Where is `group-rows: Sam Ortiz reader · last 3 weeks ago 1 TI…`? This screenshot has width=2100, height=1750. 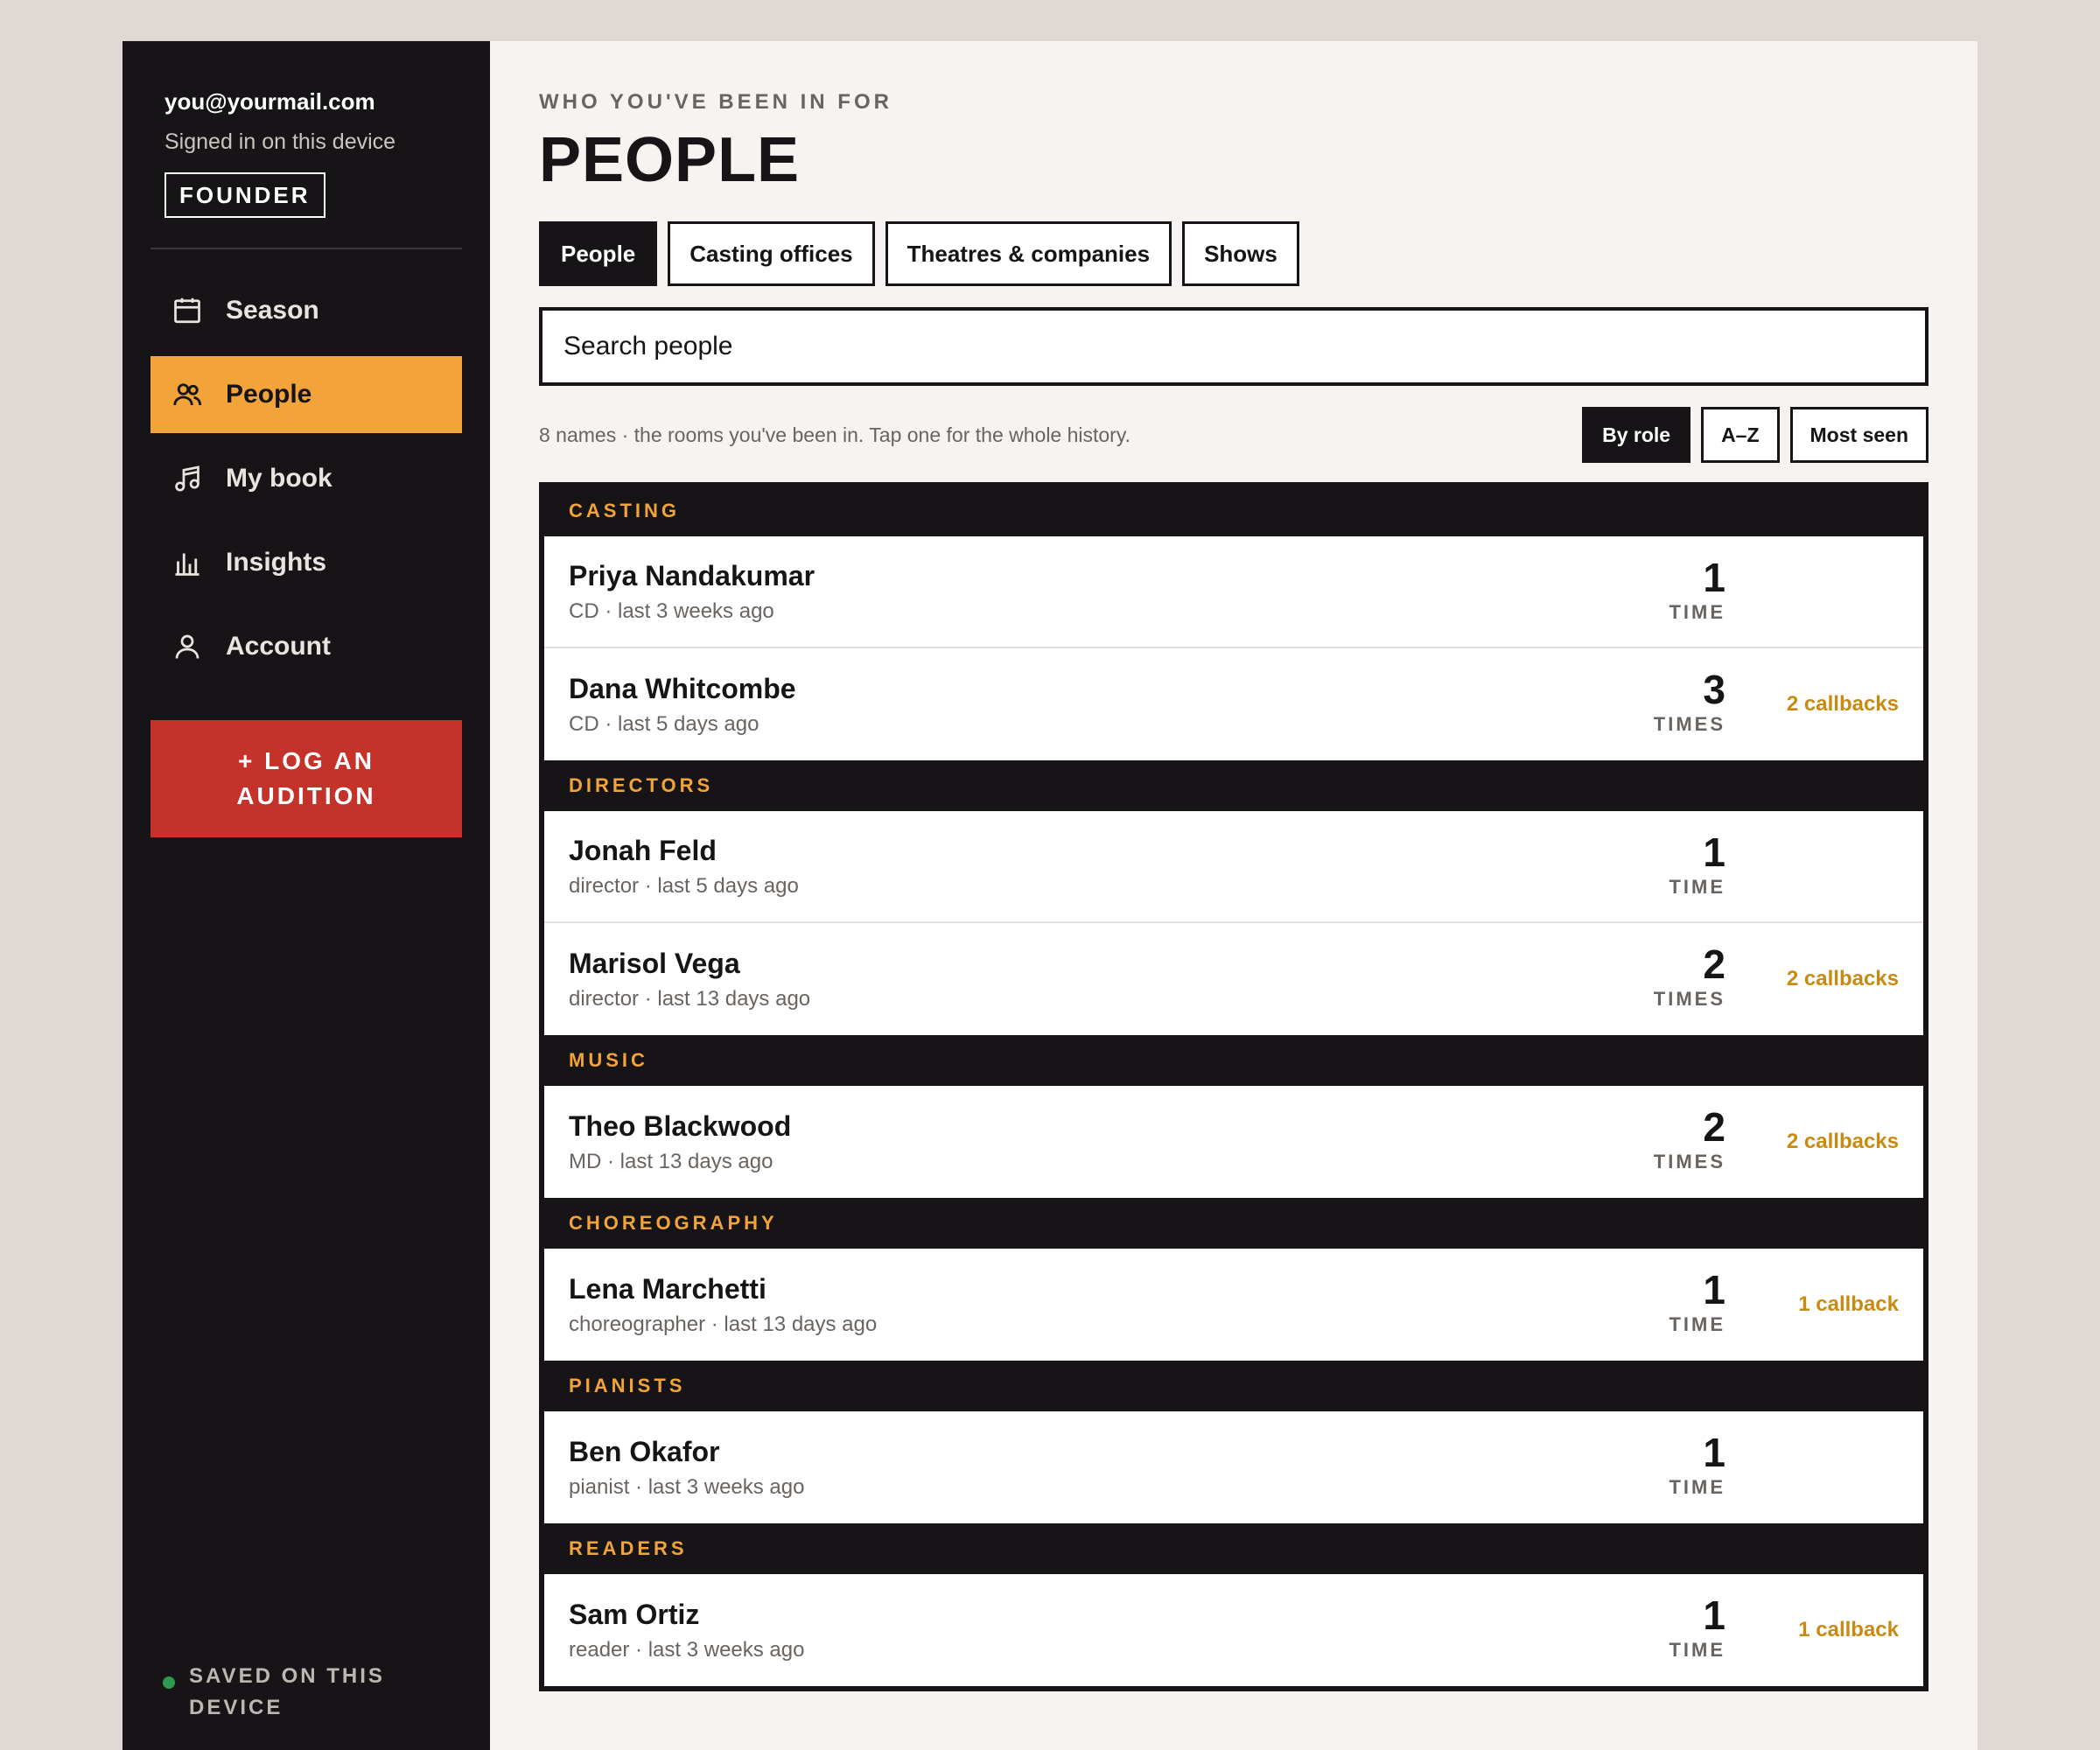
group-rows: Sam Ortiz reader · last 3 weeks ago 1 TI… is located at coordinates (1233, 1630).